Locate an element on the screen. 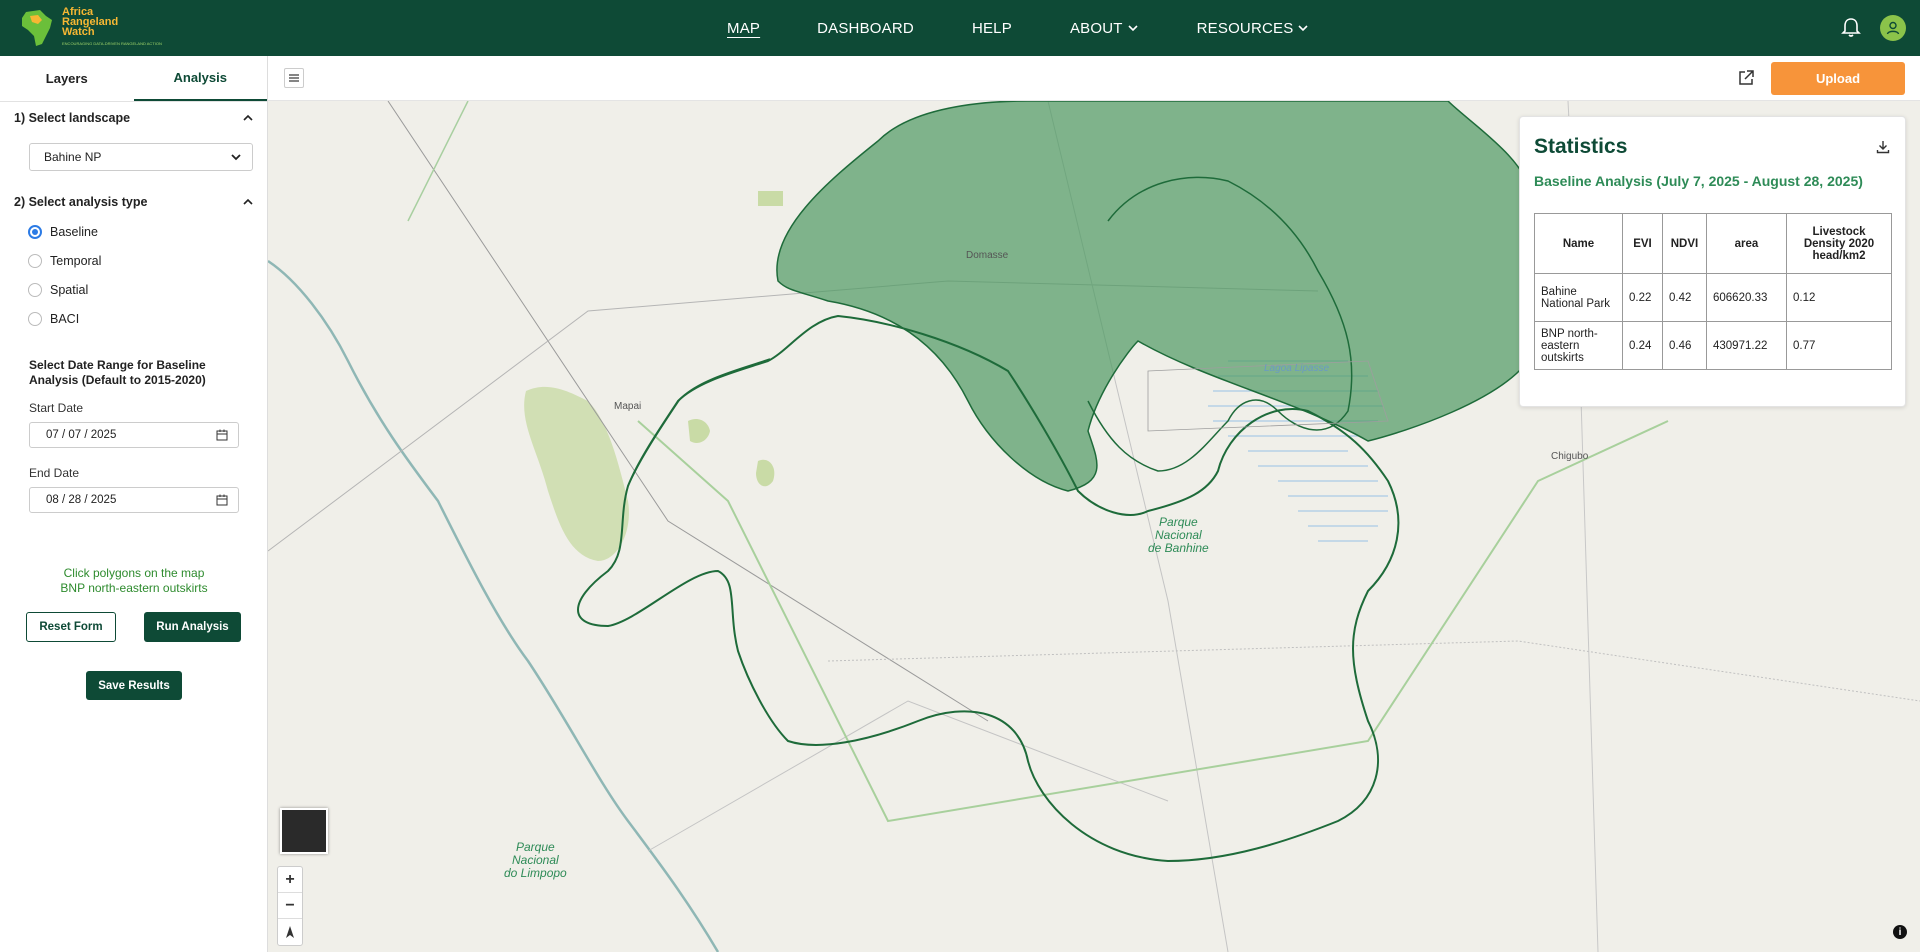 The image size is (1920, 952). end-date-label: End Date is located at coordinates (54, 473).